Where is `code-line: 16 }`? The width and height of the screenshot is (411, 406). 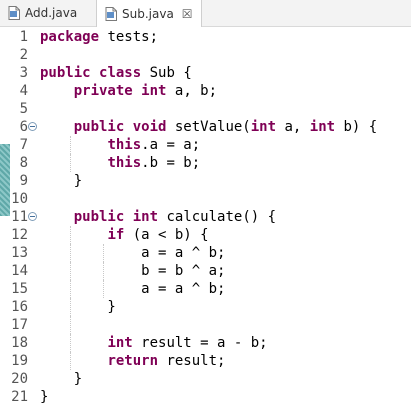 code-line: 16 } is located at coordinates (205, 307).